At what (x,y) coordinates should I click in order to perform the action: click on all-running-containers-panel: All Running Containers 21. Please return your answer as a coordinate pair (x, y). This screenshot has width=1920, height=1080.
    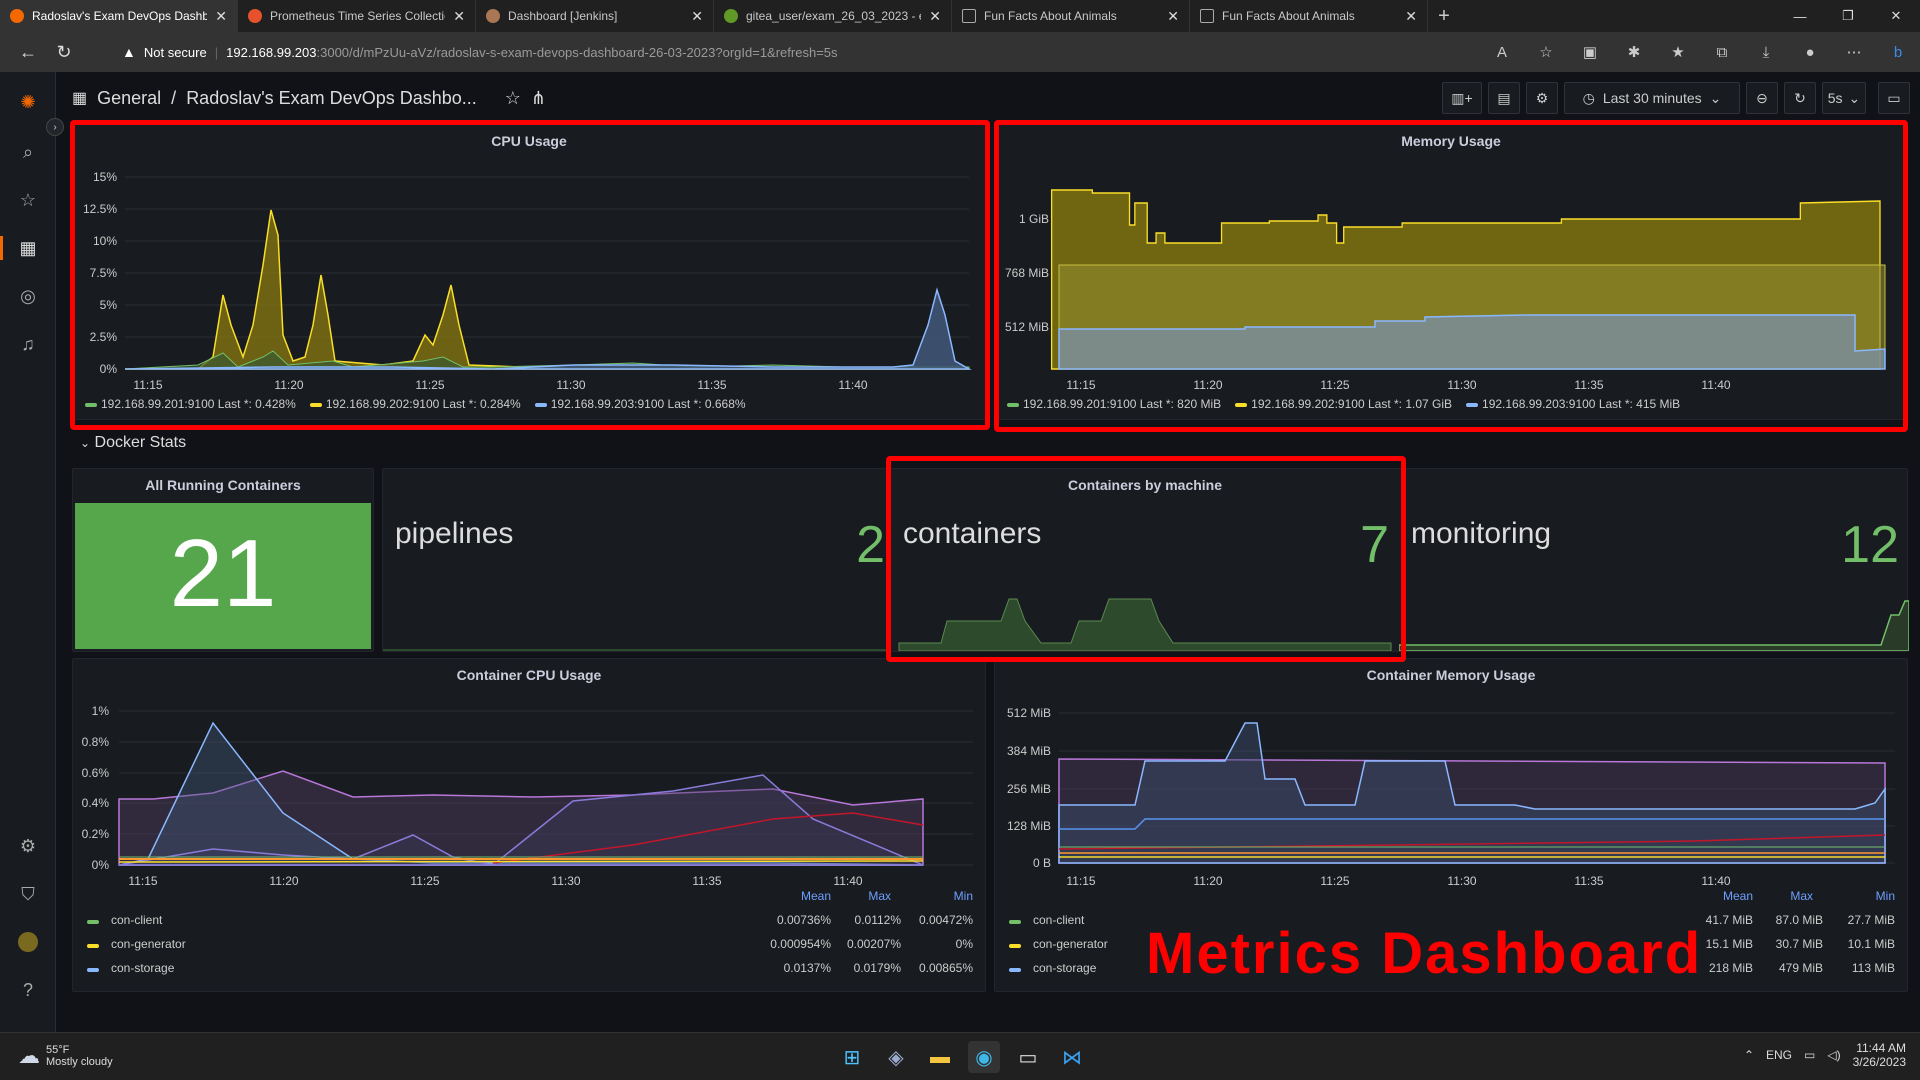
    Looking at the image, I should click on (223, 560).